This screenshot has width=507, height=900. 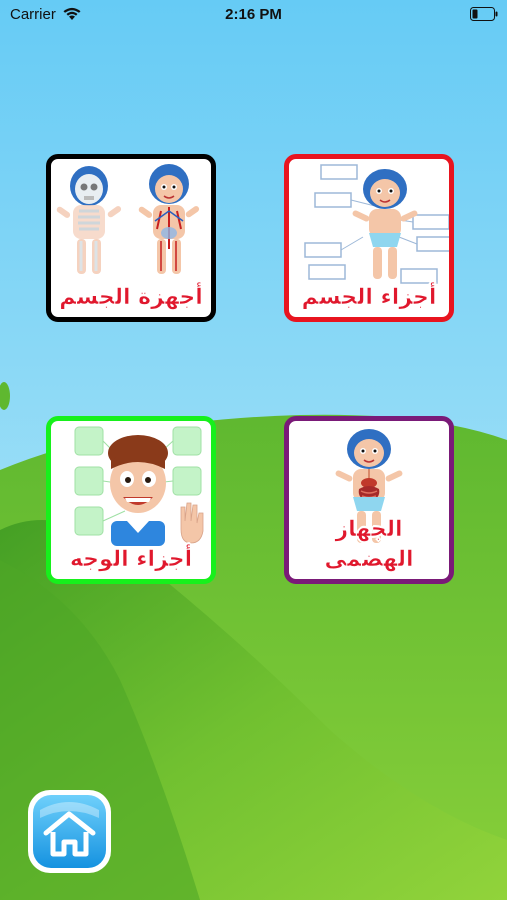 What do you see at coordinates (128, 219) in the screenshot?
I see `body-systems-illustration` at bounding box center [128, 219].